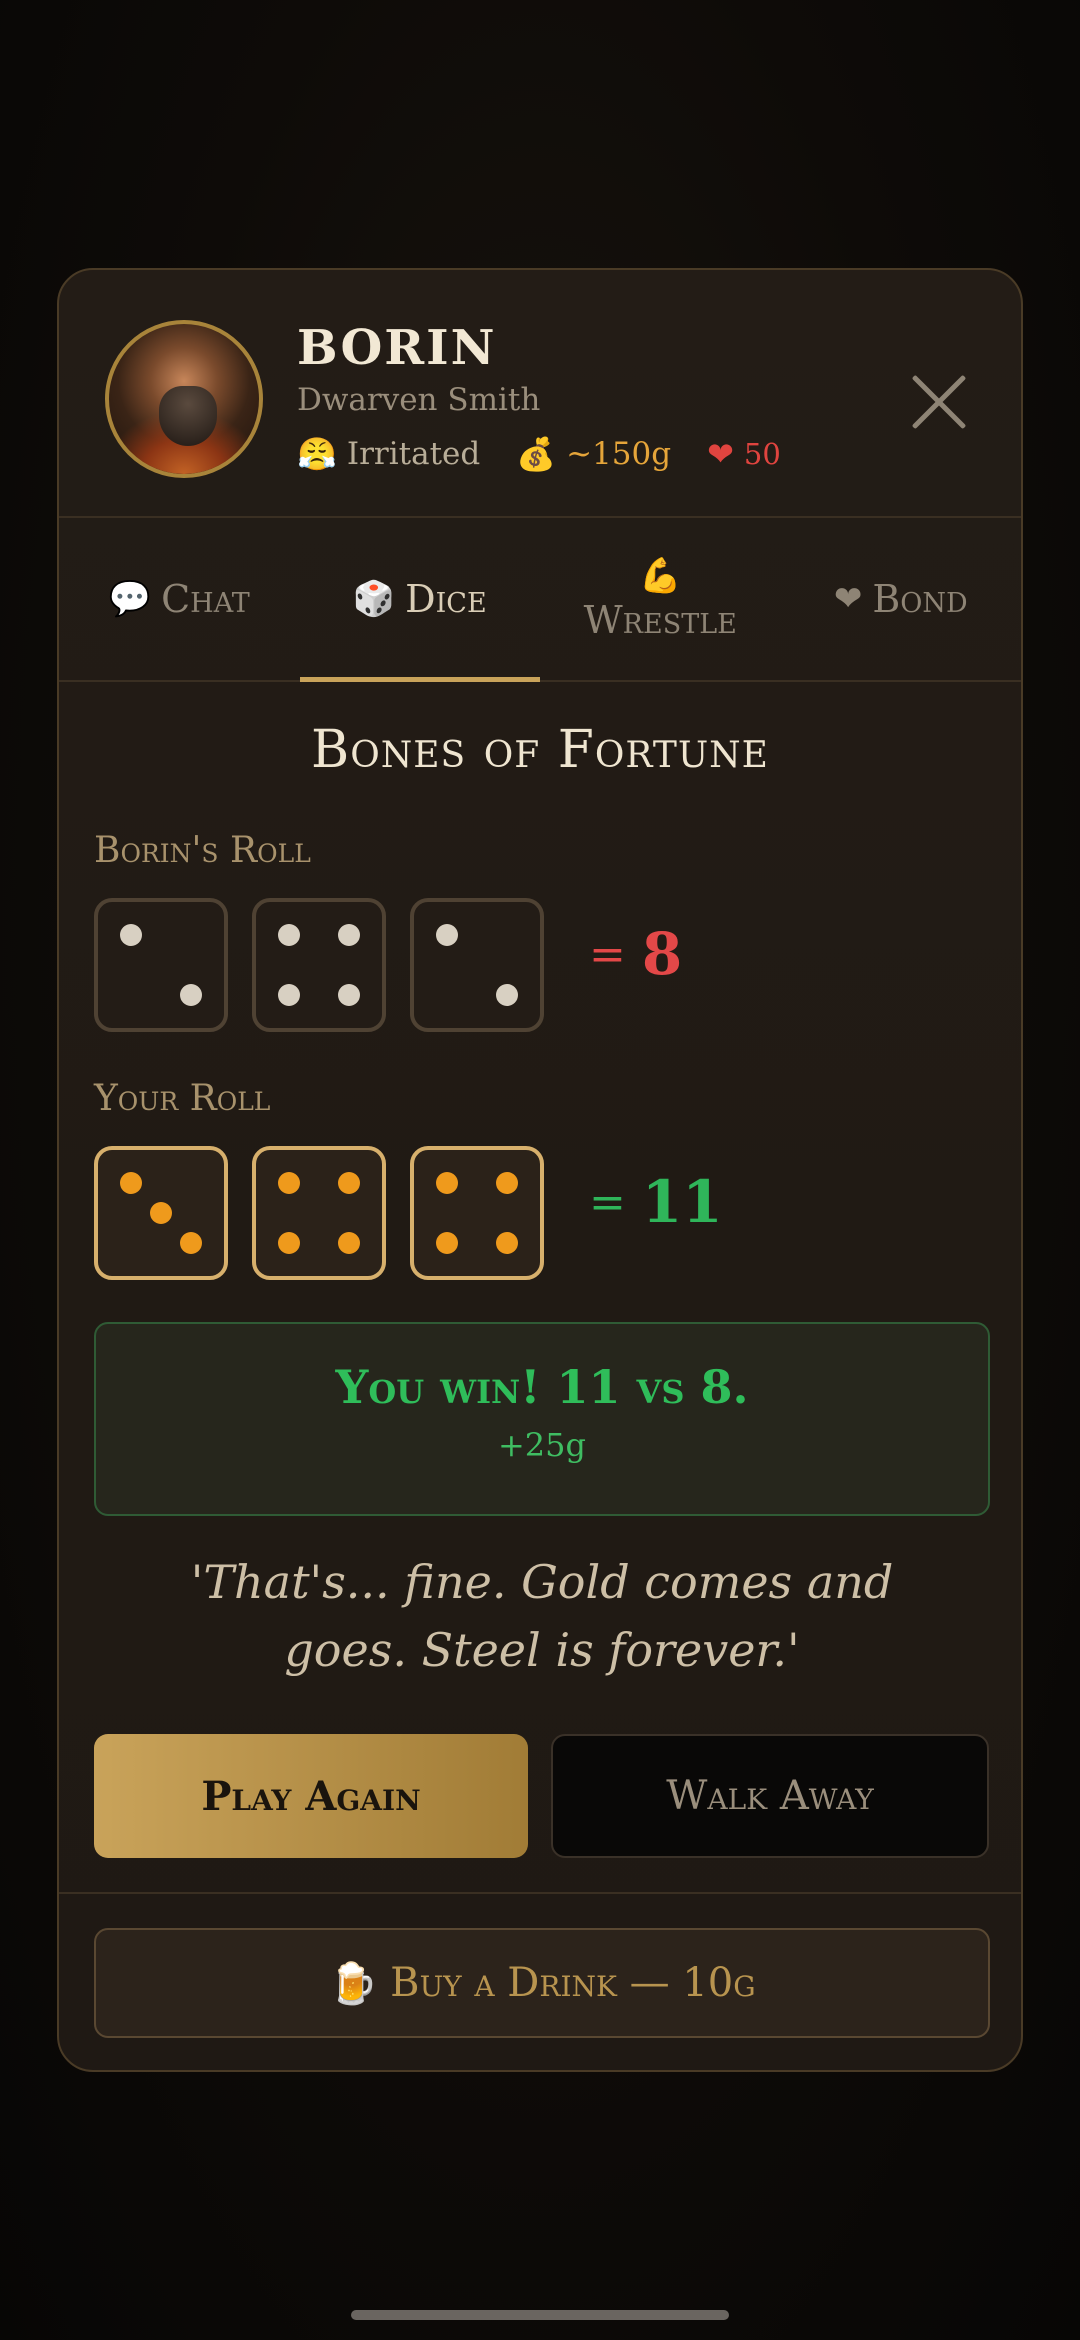 This screenshot has width=1080, height=2340. I want to click on npc-stats: 😤 Irritated 💰 ~150g ❤ 50, so click(539, 454).